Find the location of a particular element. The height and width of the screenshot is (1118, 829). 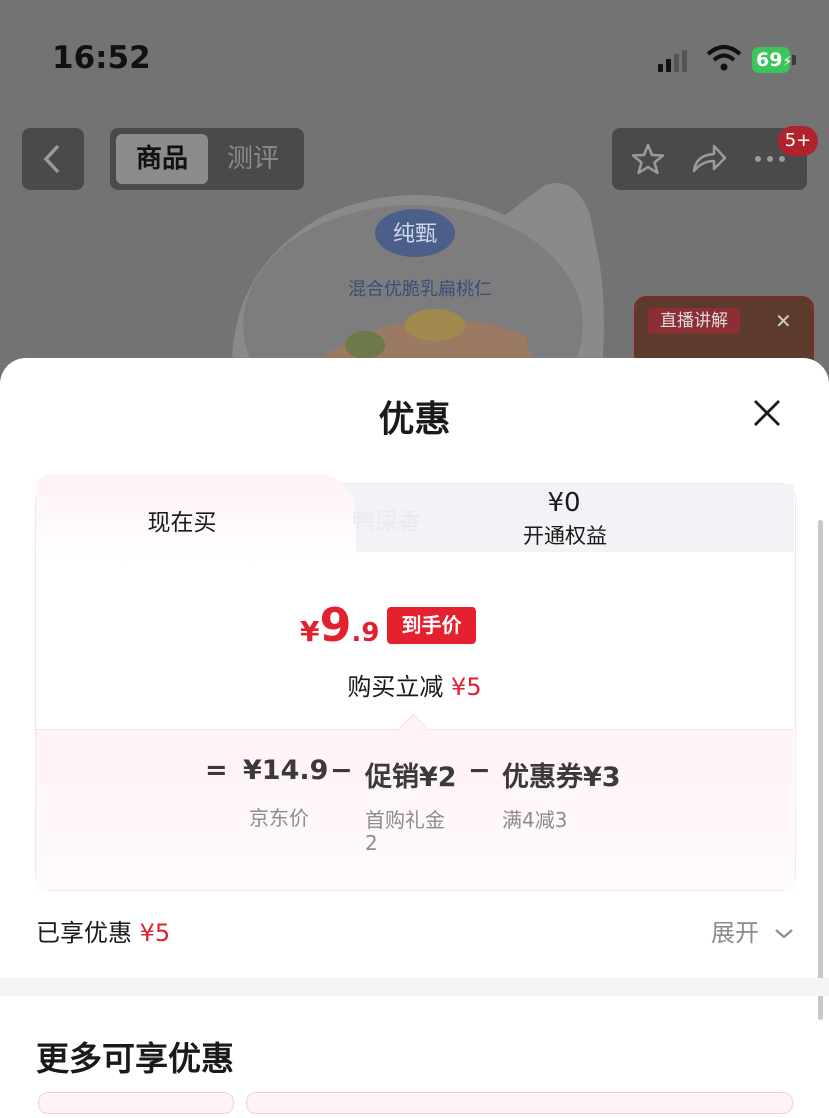

back-button is located at coordinates (53, 159).